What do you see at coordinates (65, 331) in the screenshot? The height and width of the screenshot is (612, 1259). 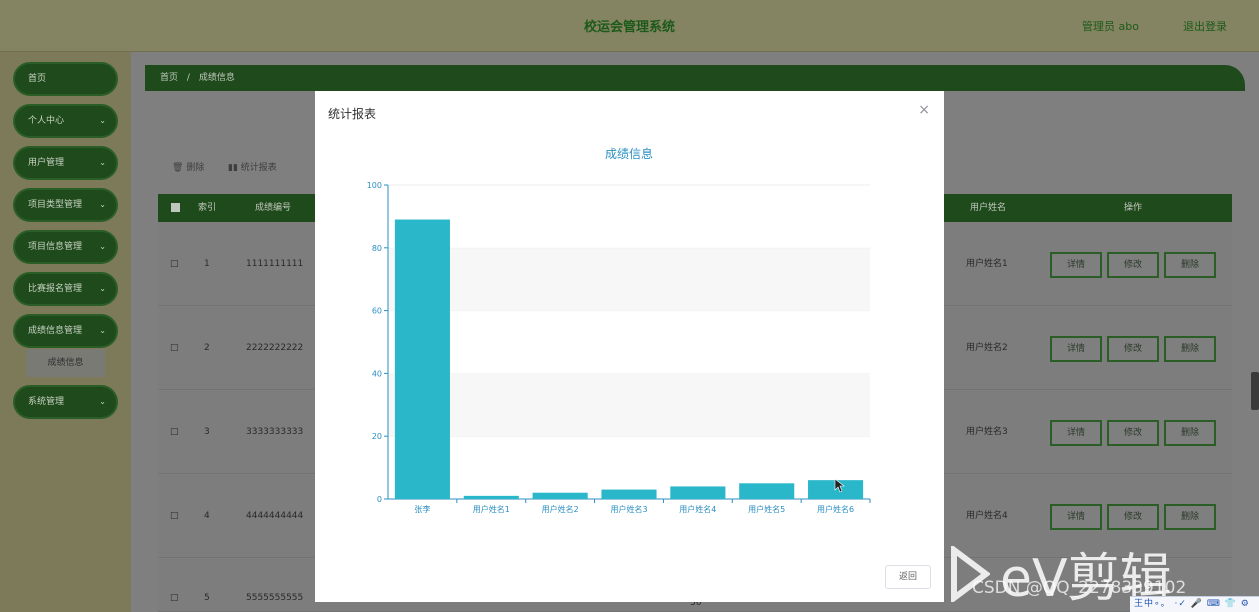 I see `sidebar-item-scores: 成绩信息管理 ⌄` at bounding box center [65, 331].